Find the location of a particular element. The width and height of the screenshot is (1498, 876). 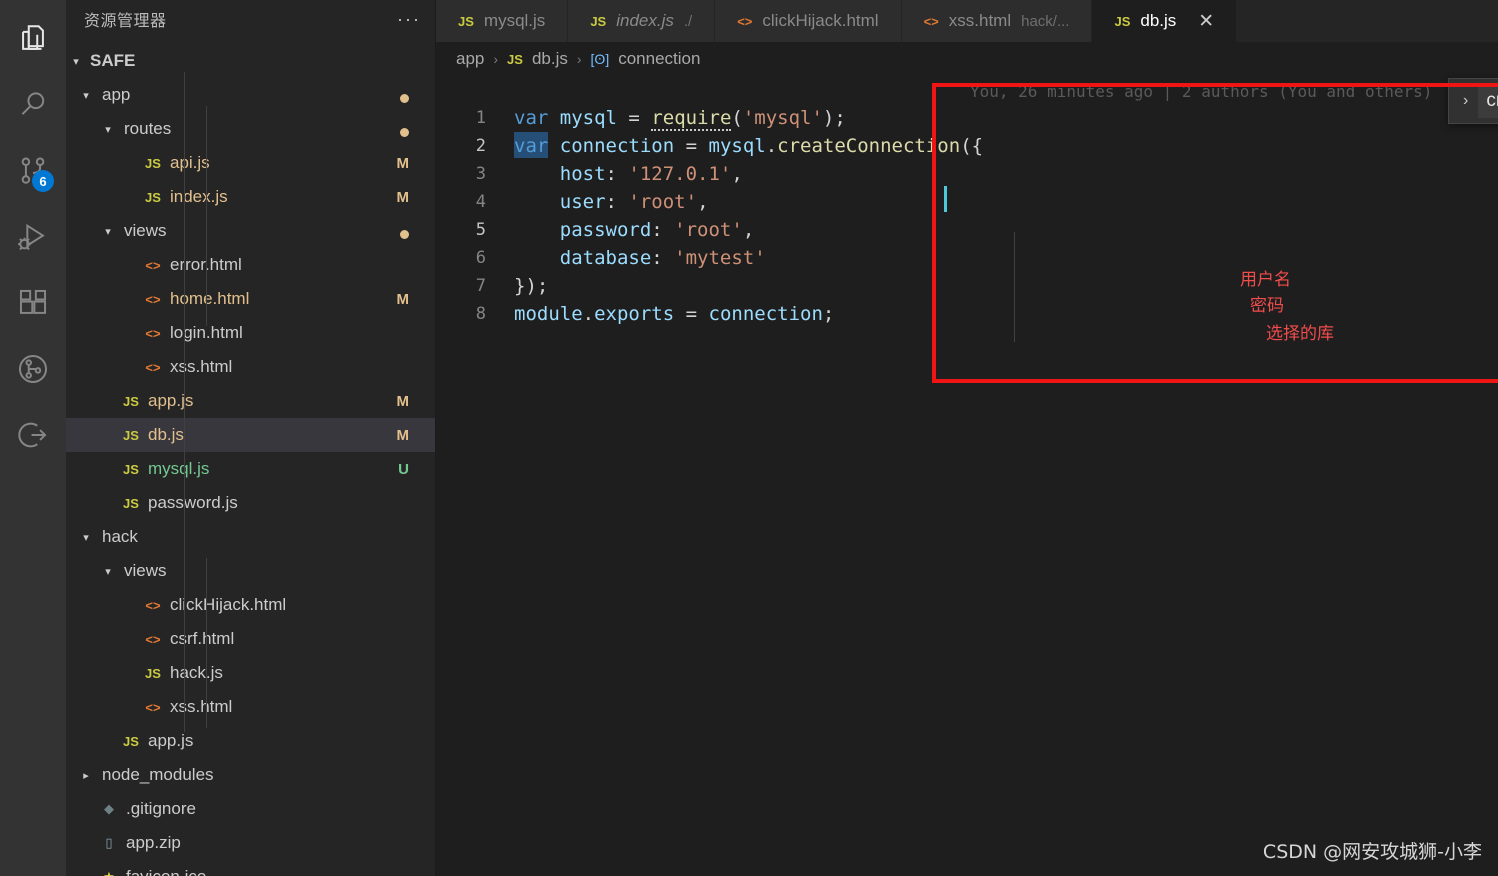

tree-item-hack-js: JS hack.js is located at coordinates (250, 673).